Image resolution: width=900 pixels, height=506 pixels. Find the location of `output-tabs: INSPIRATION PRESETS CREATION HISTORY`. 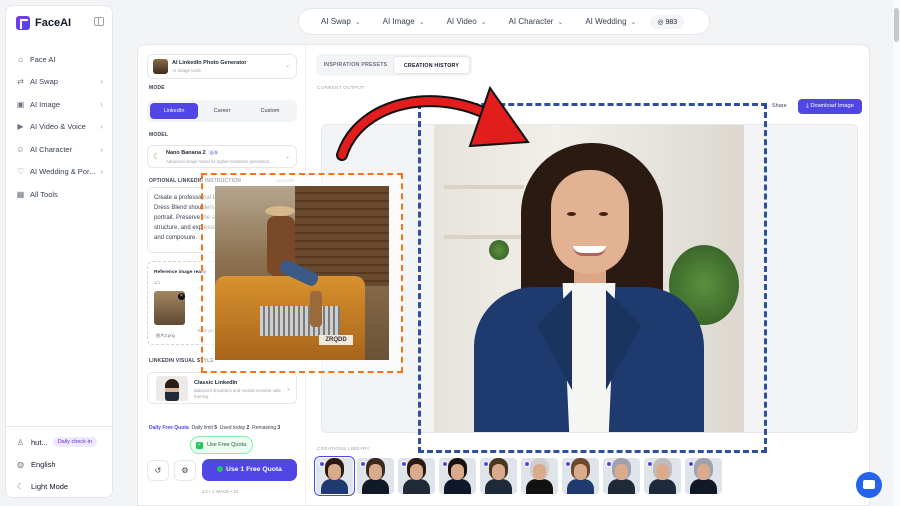

output-tabs: INSPIRATION PRESETS CREATION HISTORY is located at coordinates (394, 65).